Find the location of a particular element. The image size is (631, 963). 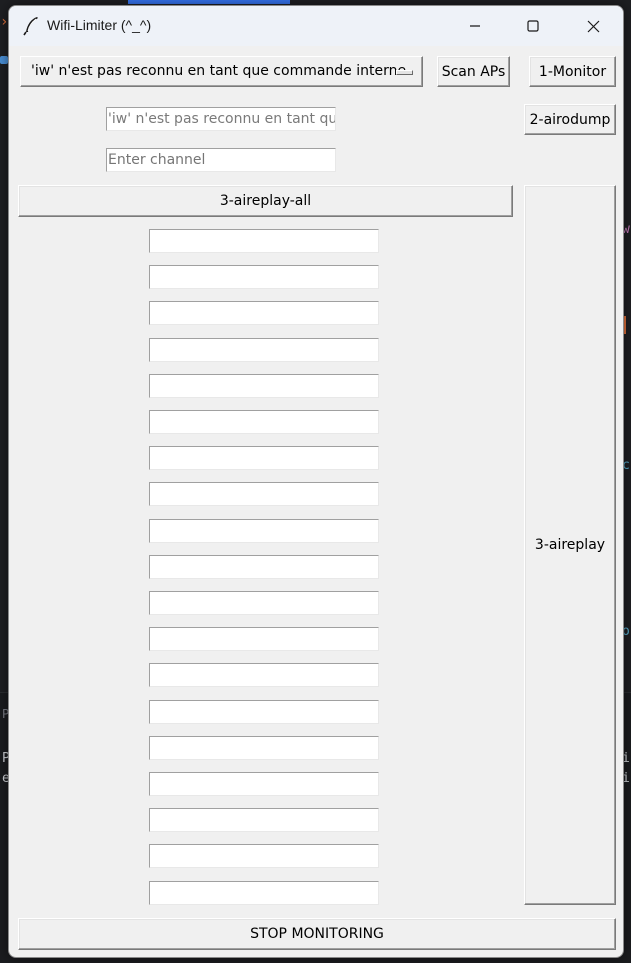

airodump-button: 2-airodump is located at coordinates (570, 119).